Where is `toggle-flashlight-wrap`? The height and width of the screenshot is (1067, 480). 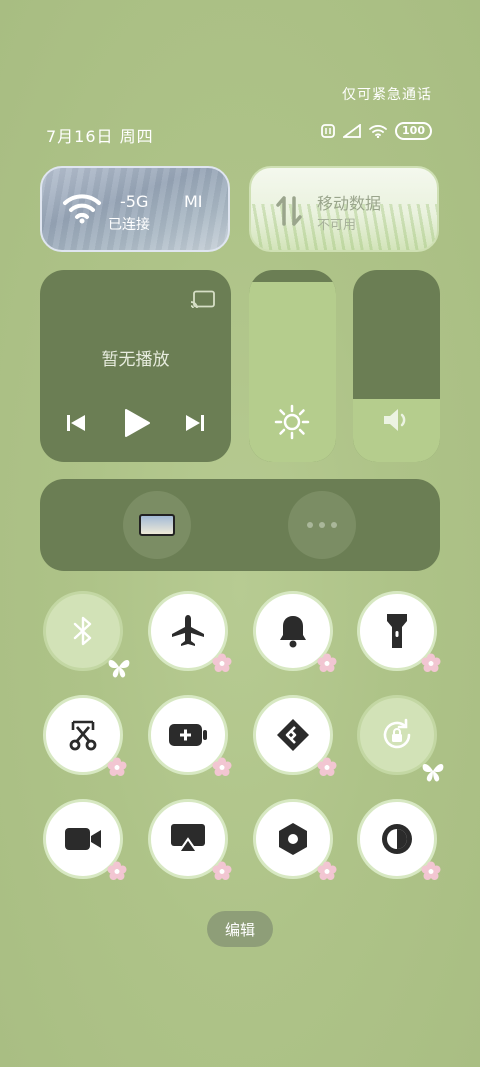
toggle-flashlight-wrap is located at coordinates (399, 631).